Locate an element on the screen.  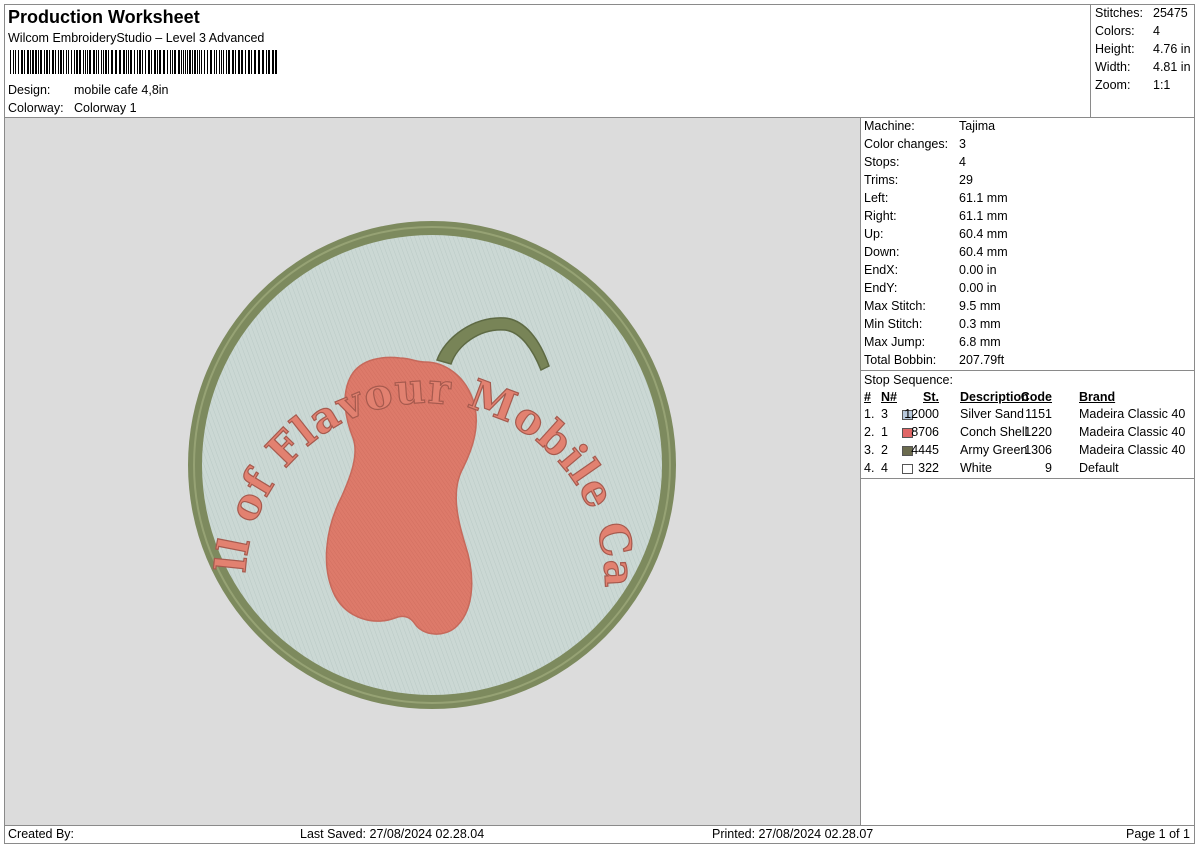
row-code: 1306 is located at coordinates (1038, 450).